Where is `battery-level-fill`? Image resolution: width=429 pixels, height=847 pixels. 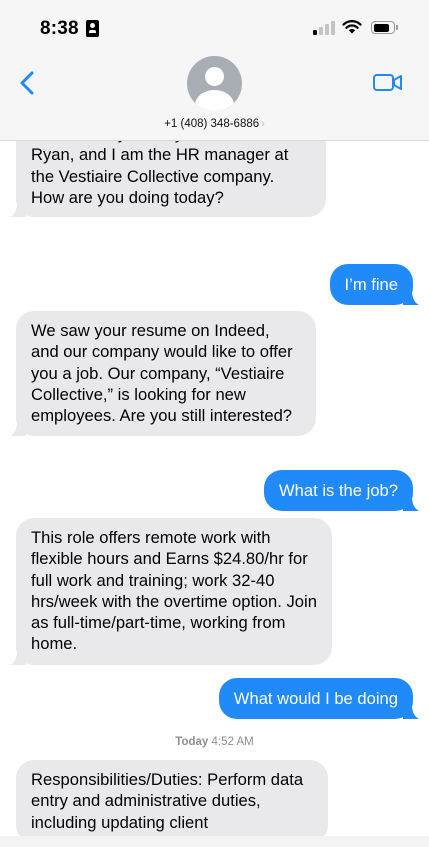
battery-level-fill is located at coordinates (381, 27).